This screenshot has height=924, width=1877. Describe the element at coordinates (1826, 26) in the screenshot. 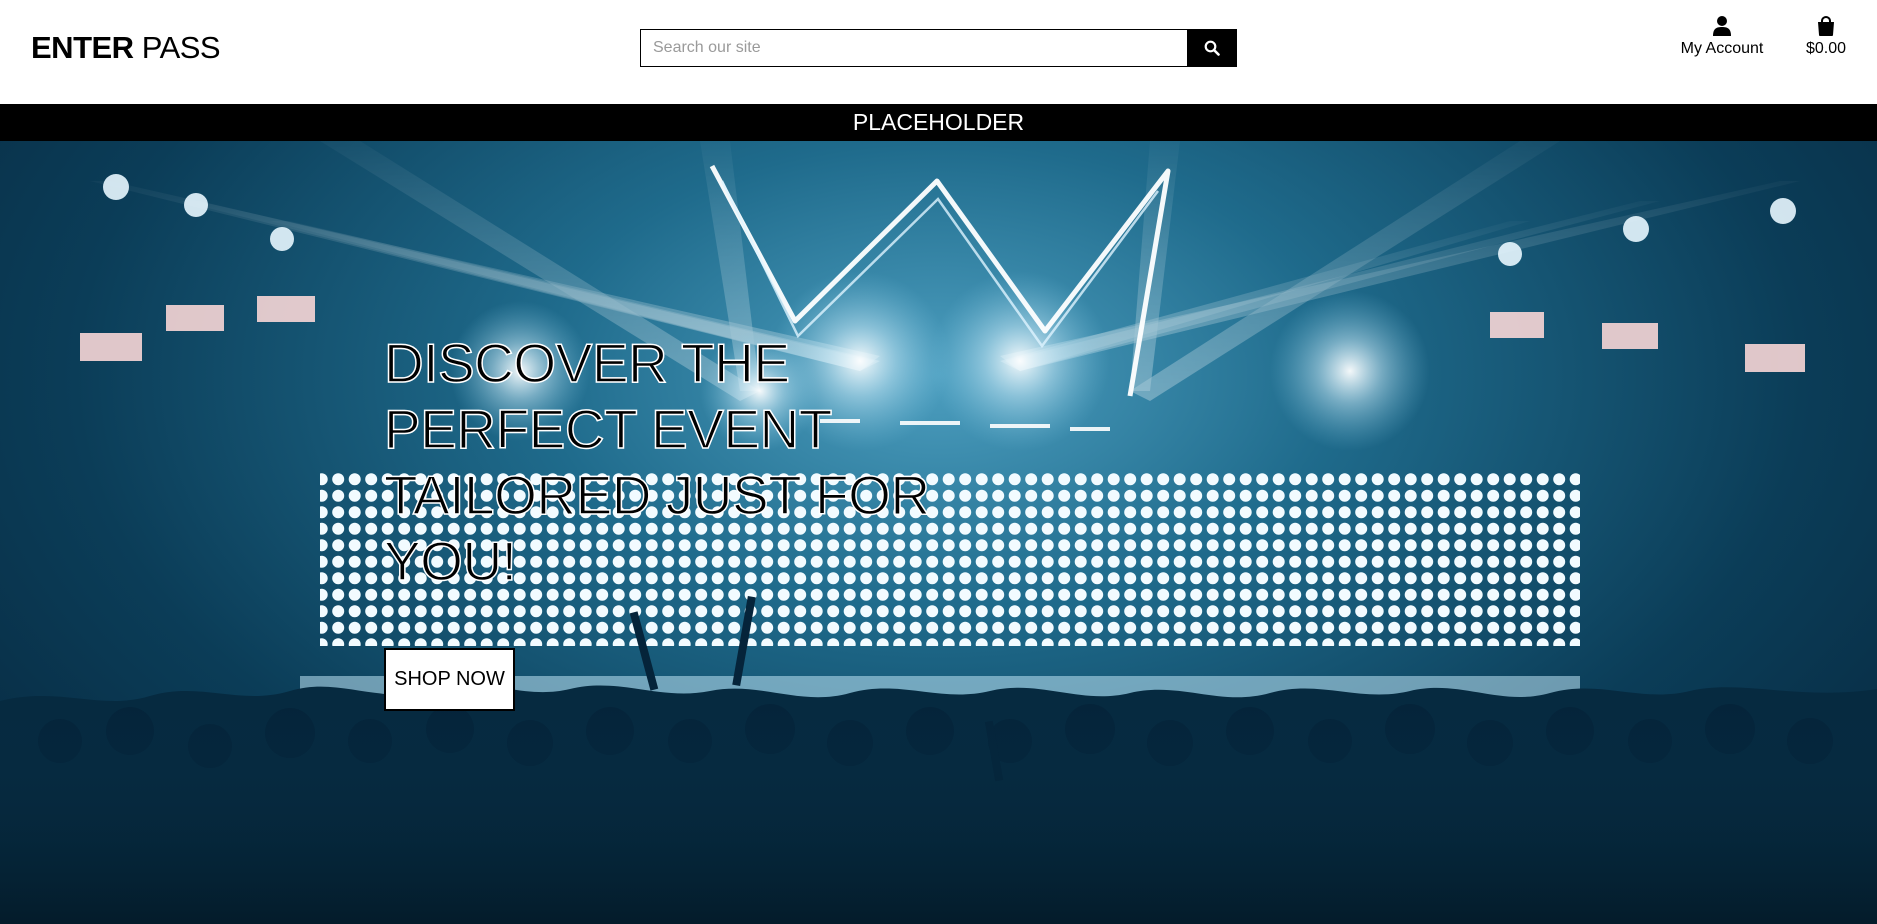

I see `shopping-bag-icon` at that location.